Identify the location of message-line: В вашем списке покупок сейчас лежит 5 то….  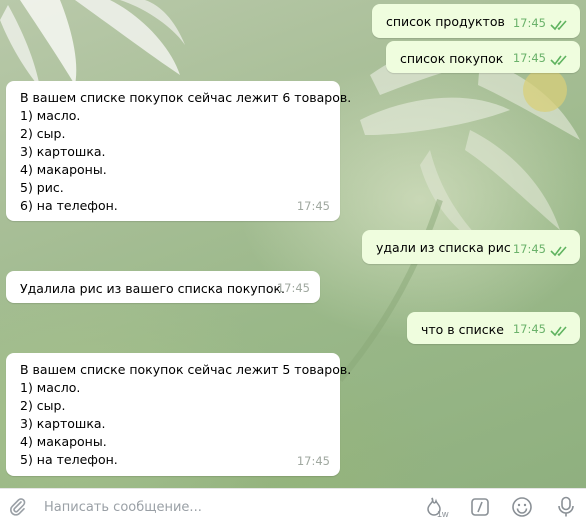
(186, 369).